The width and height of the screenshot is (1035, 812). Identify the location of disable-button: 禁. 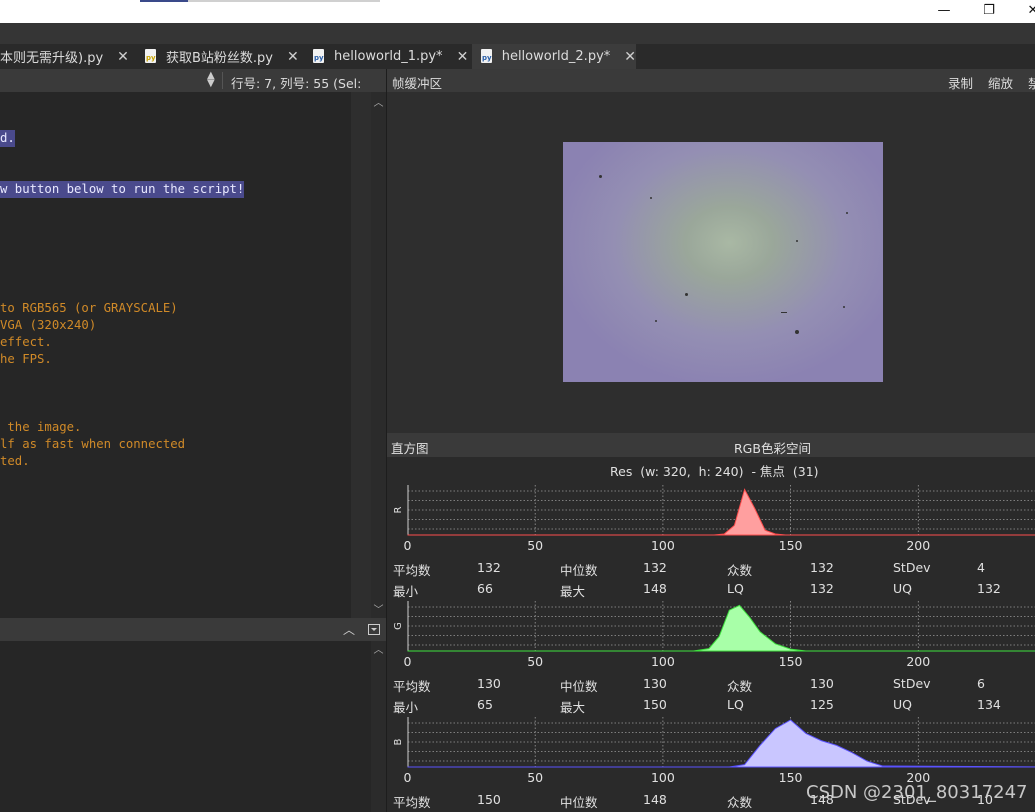
(1031, 82).